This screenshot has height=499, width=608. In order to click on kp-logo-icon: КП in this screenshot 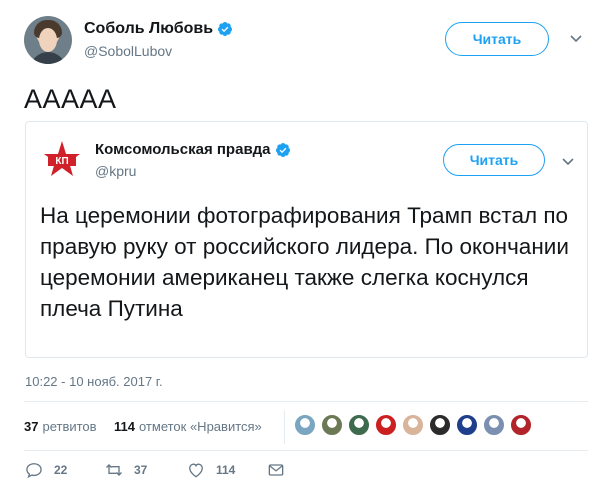, I will do `click(62, 160)`.